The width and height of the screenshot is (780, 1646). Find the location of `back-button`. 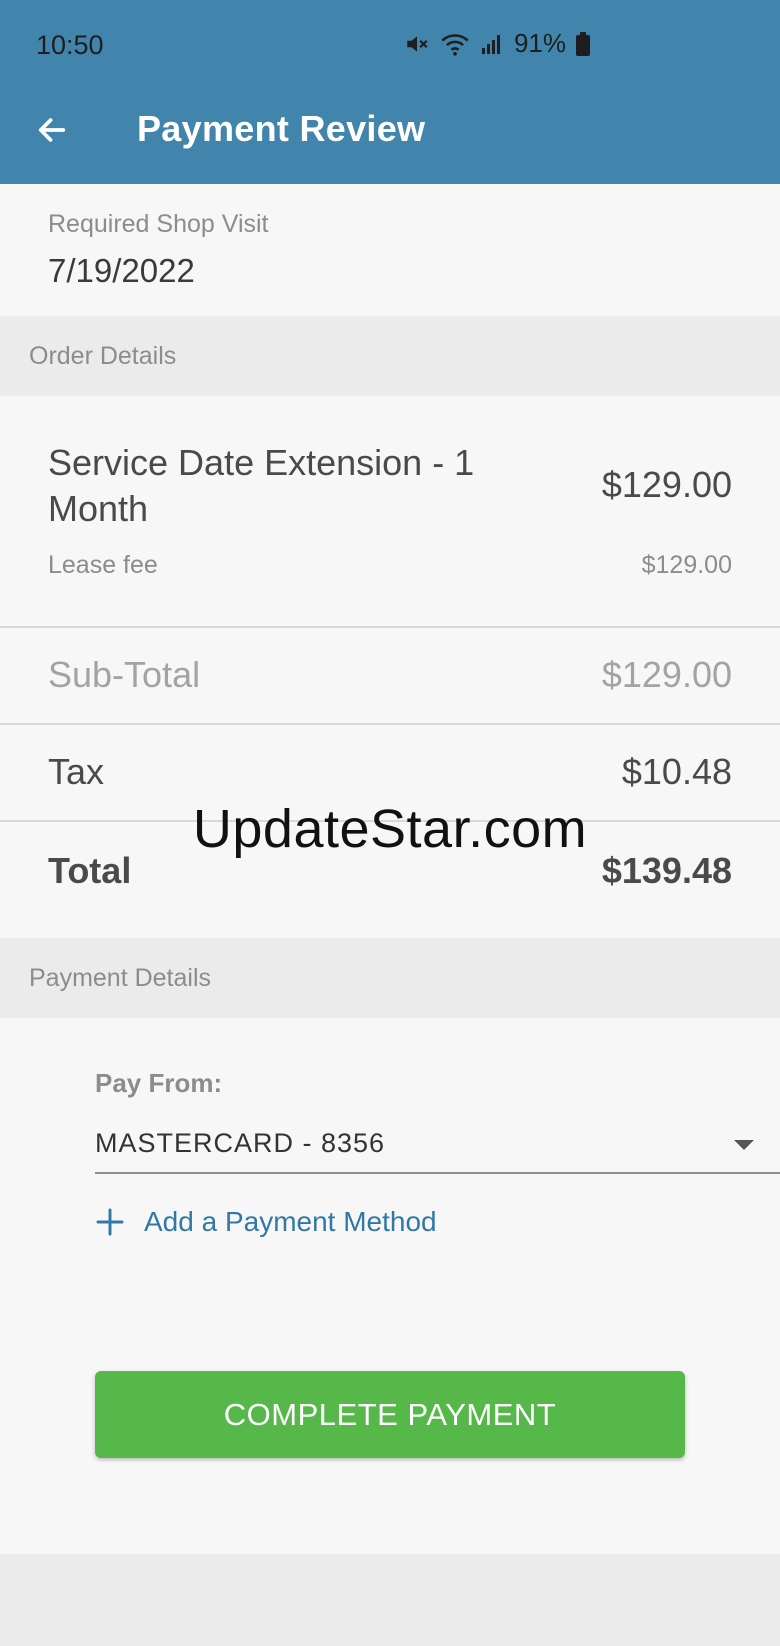

back-button is located at coordinates (52, 130).